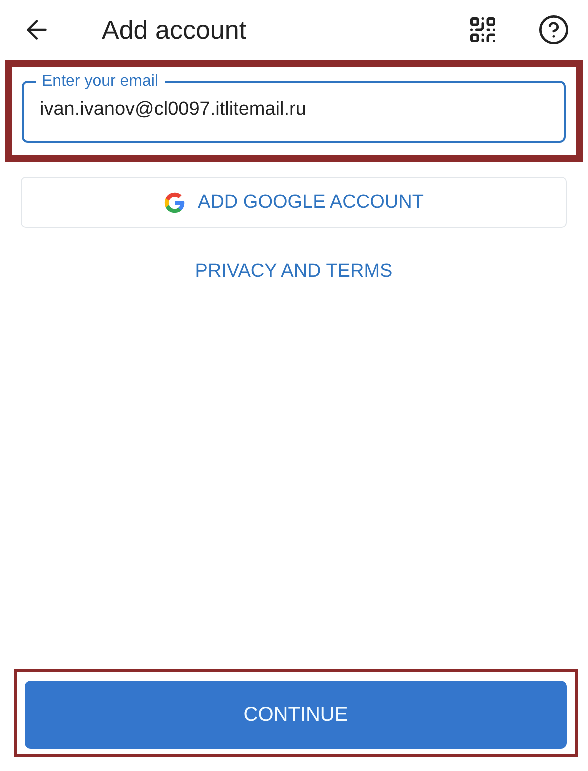 The width and height of the screenshot is (588, 771). Describe the element at coordinates (175, 203) in the screenshot. I see `google-logo-icon` at that location.